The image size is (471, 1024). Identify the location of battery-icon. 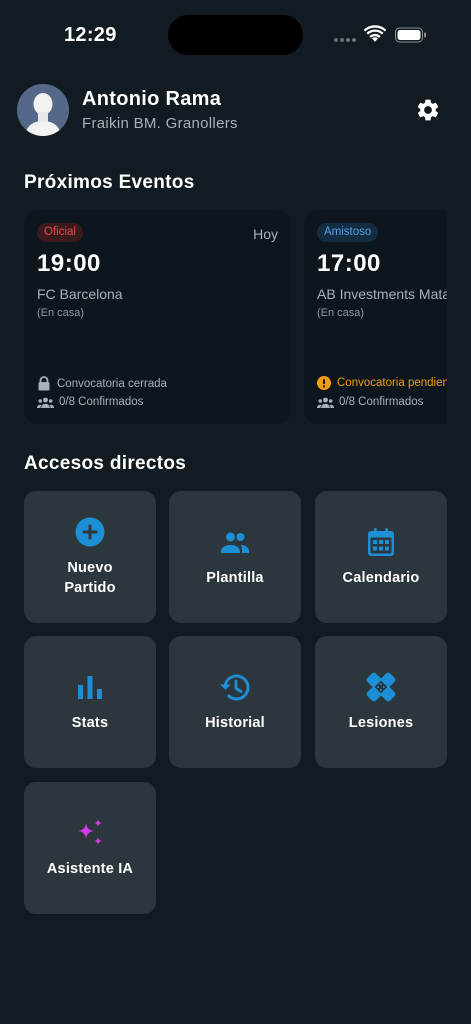
(410, 35).